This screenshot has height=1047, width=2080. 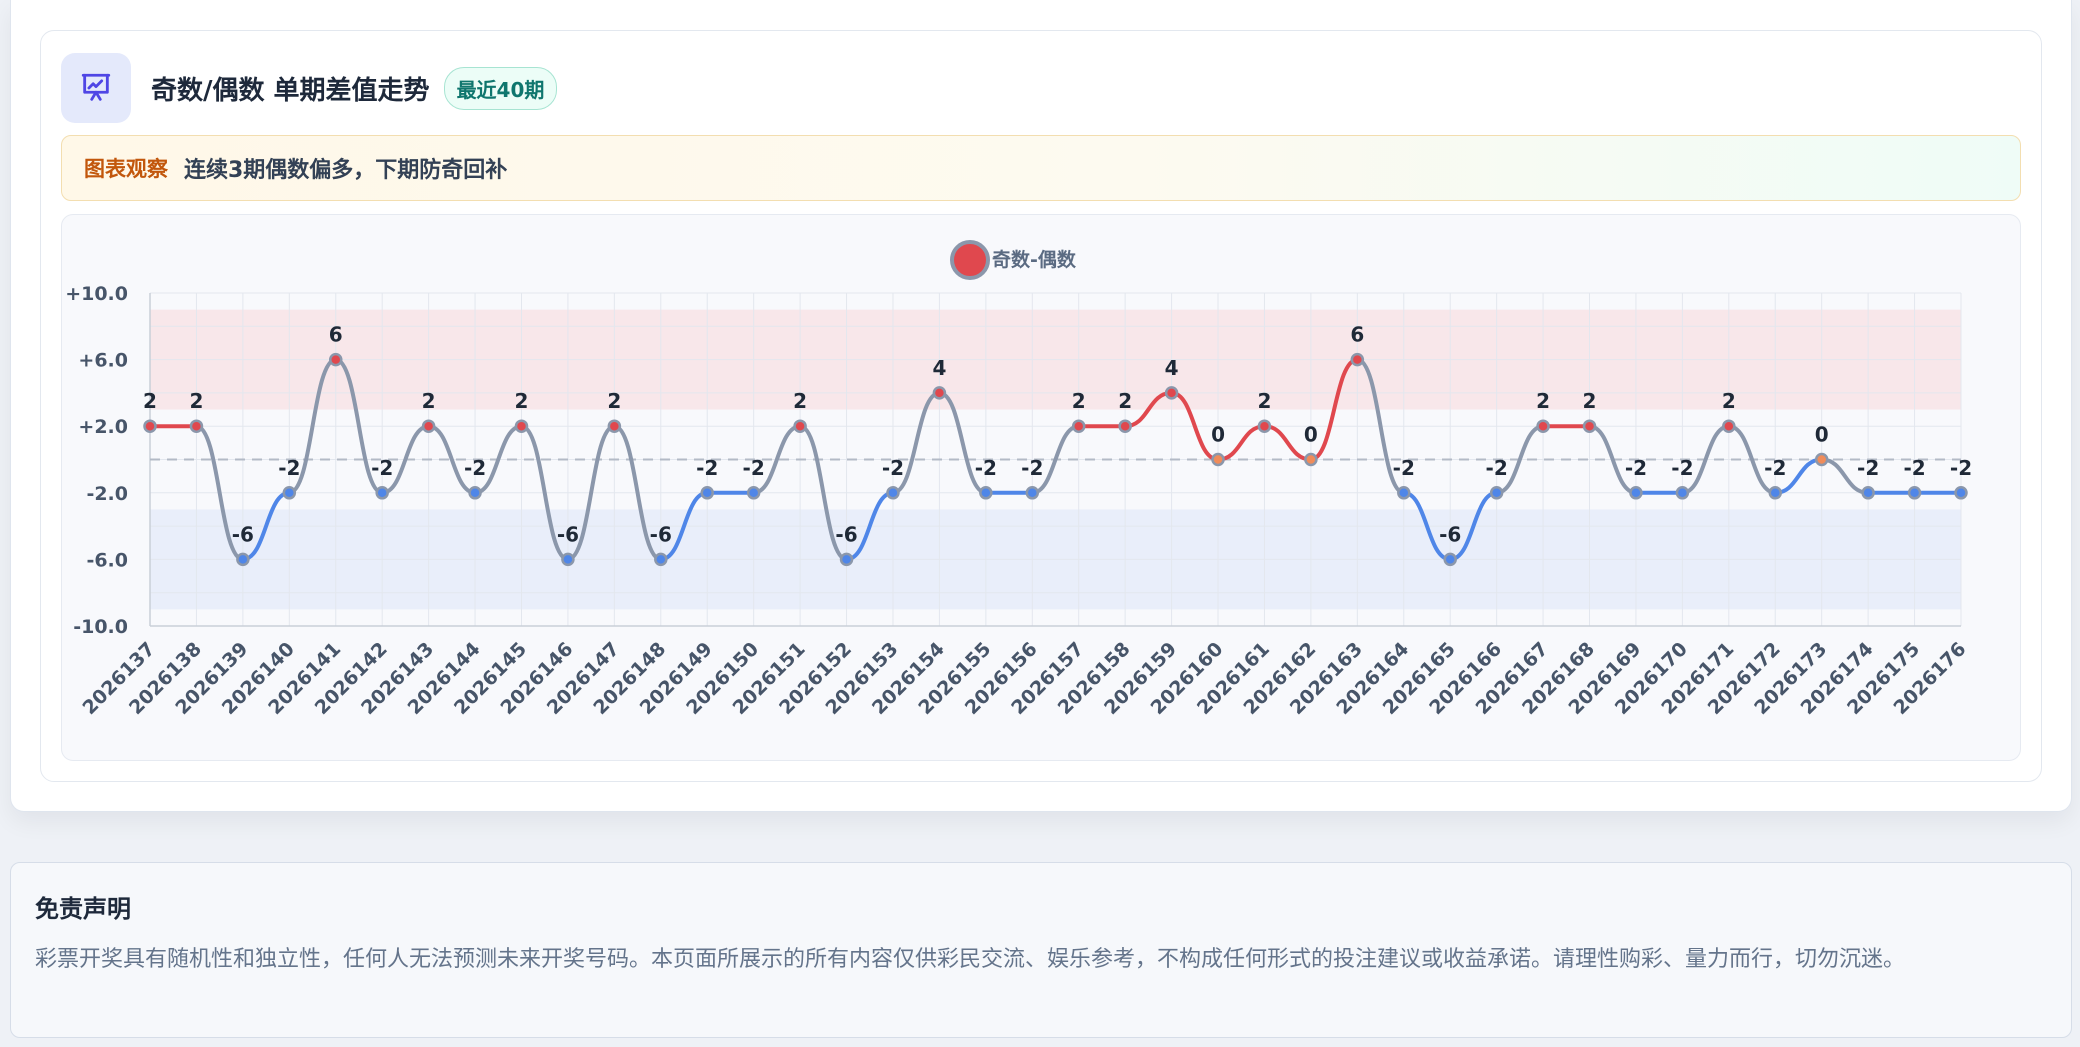 What do you see at coordinates (100, 627) in the screenshot?
I see `y-tick-label: -10.0` at bounding box center [100, 627].